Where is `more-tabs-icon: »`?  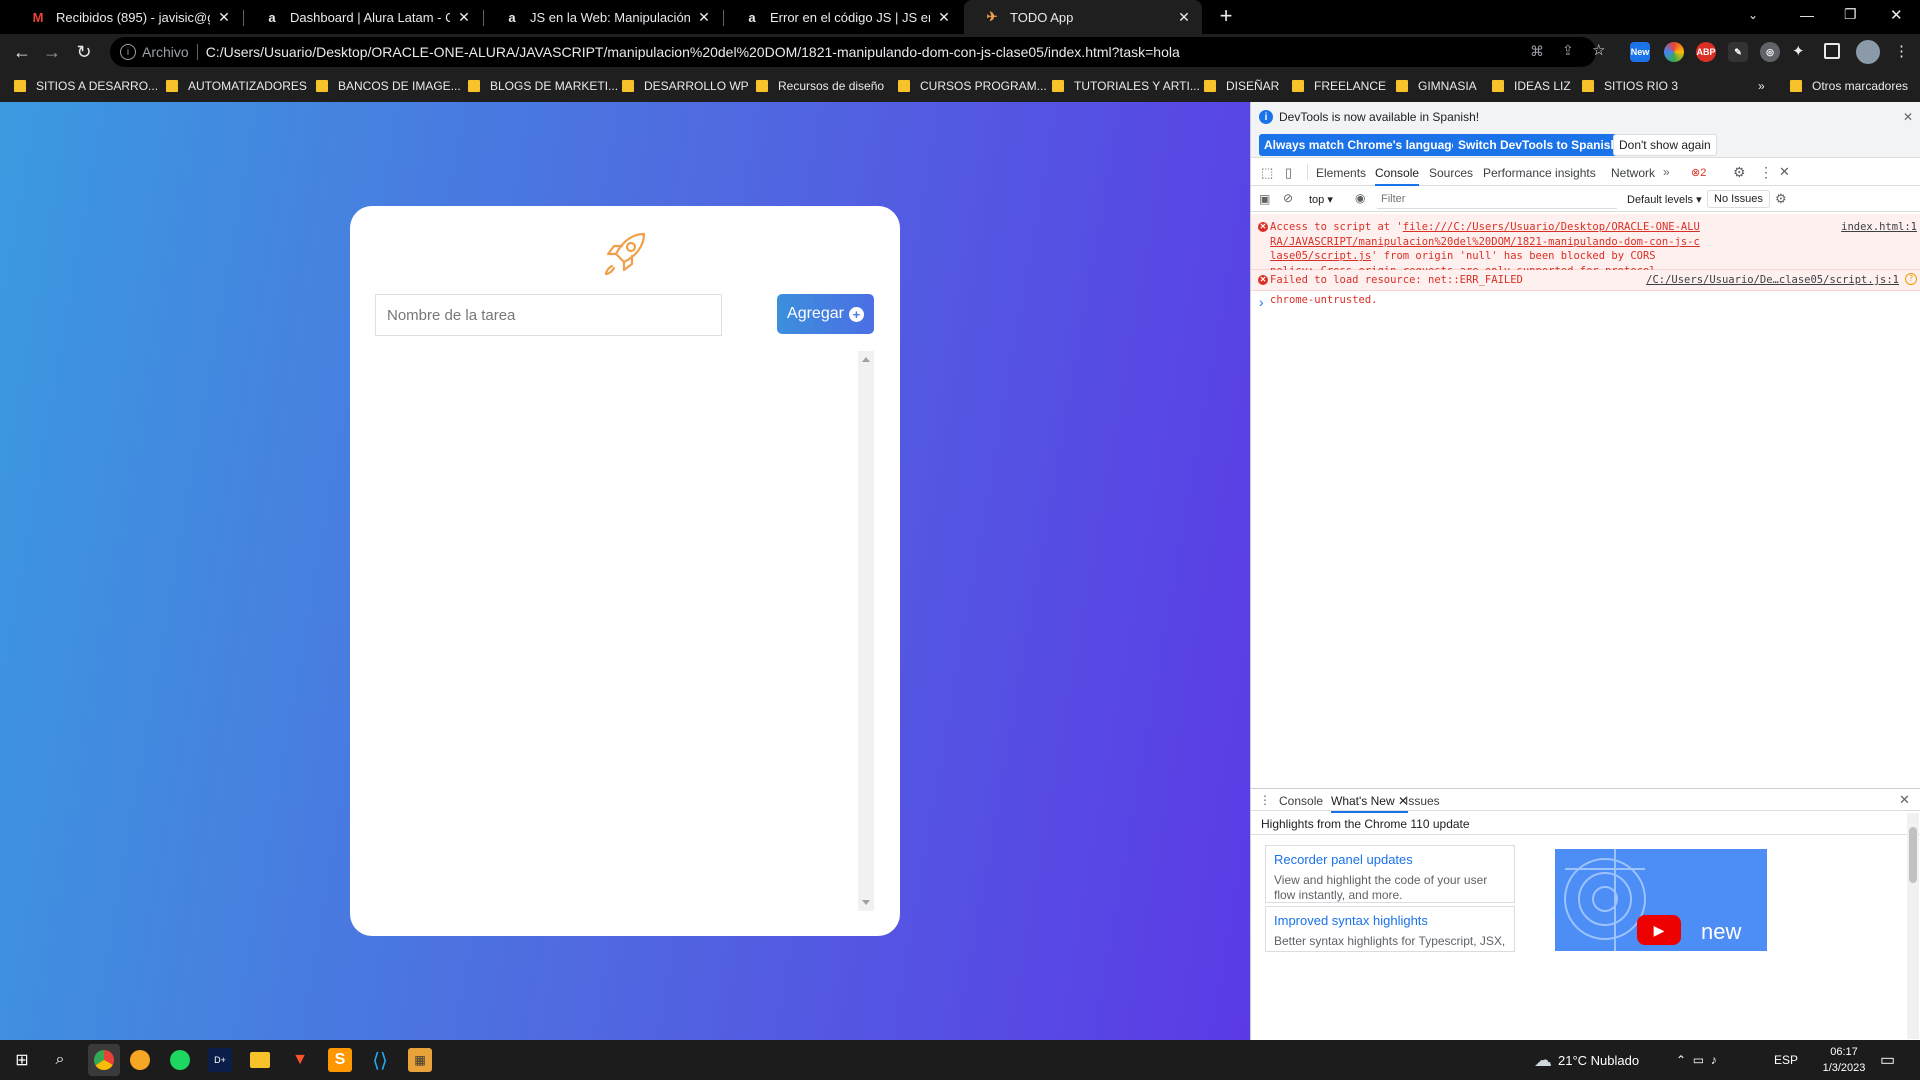 more-tabs-icon: » is located at coordinates (1666, 172).